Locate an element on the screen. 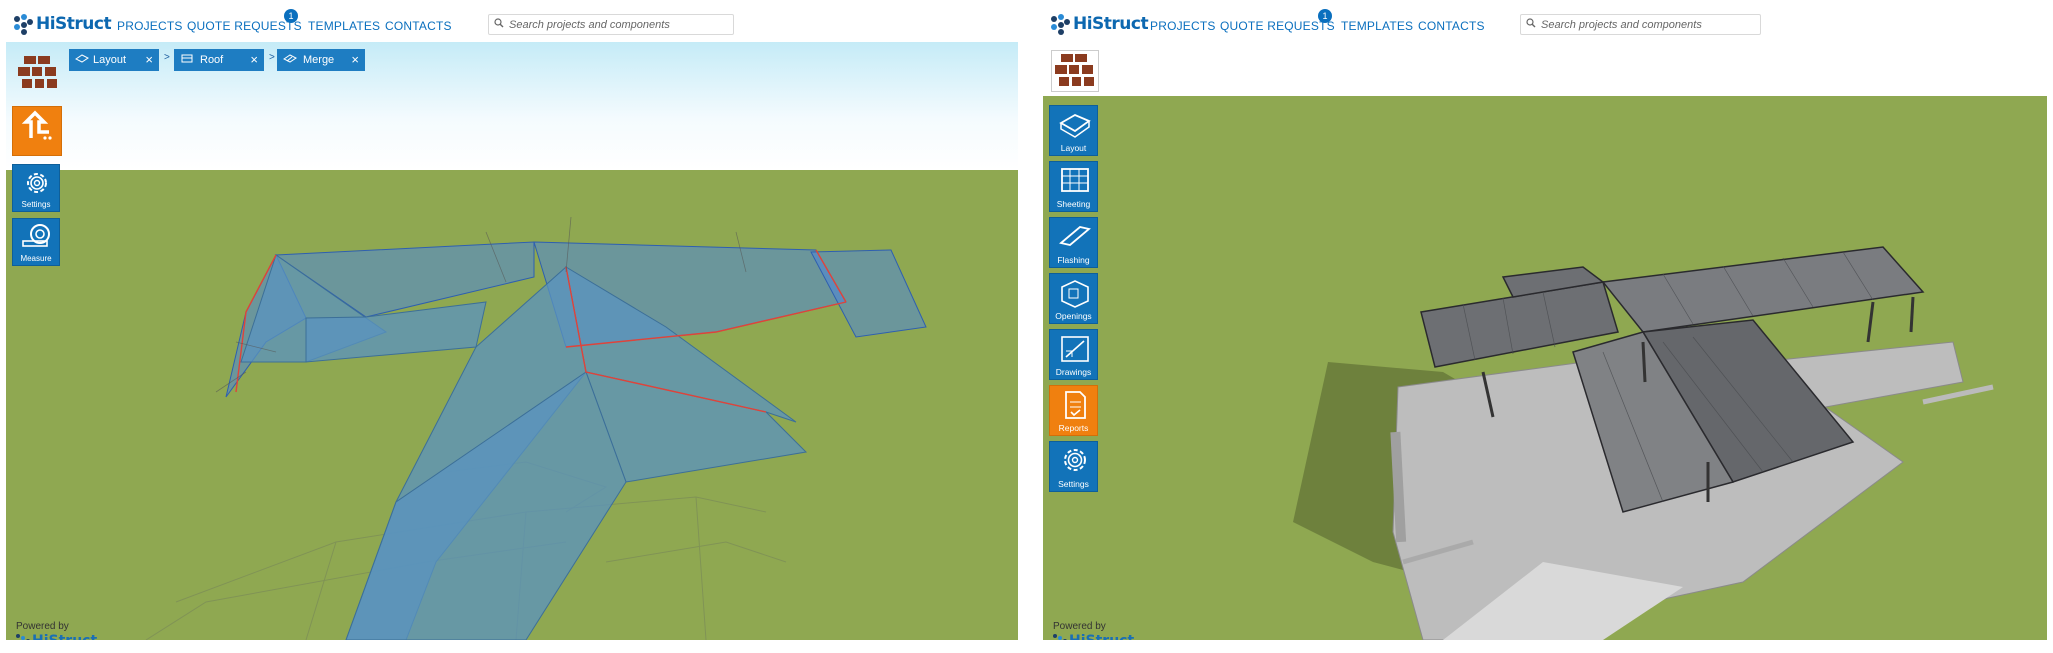 This screenshot has width=2053, height=653. sidebar-item-label: Reports is located at coordinates (1073, 428).